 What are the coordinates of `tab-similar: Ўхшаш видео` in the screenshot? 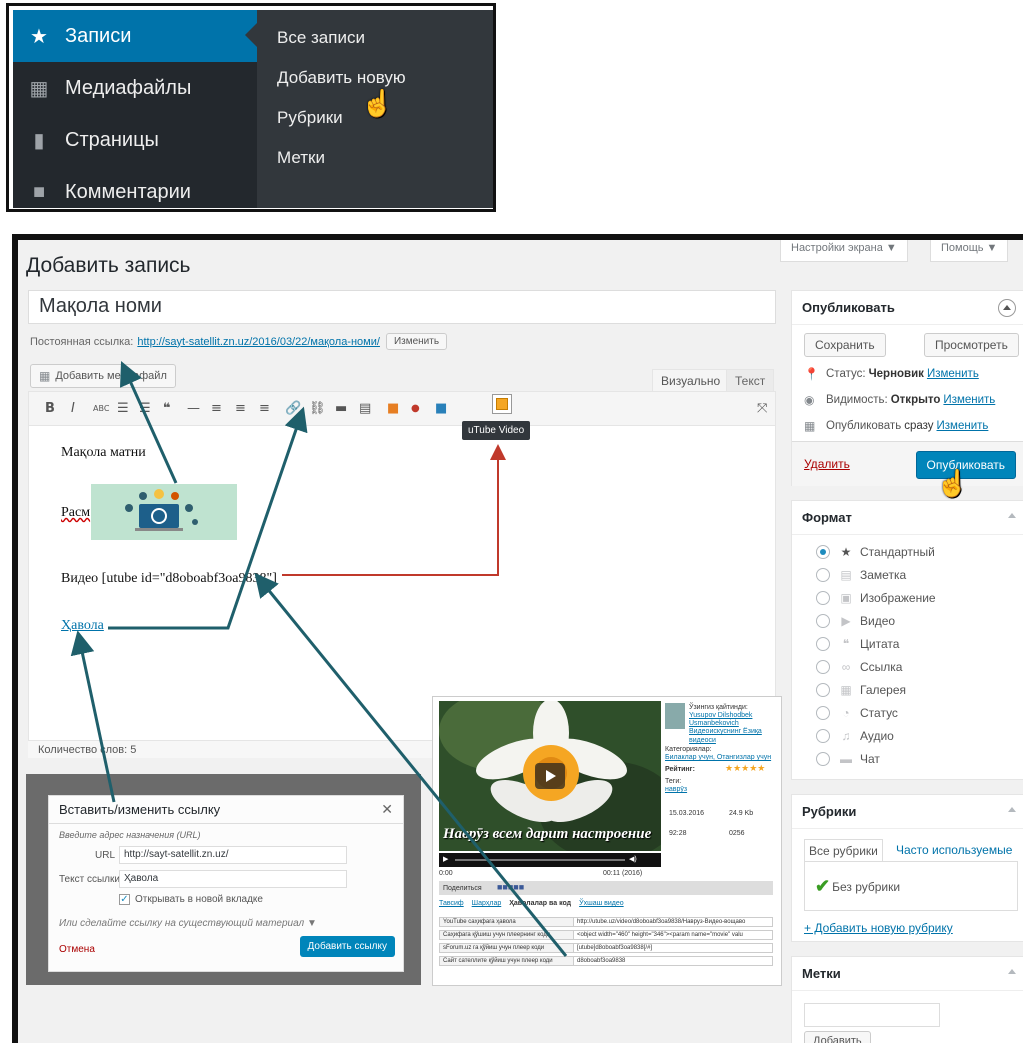 It's located at (601, 905).